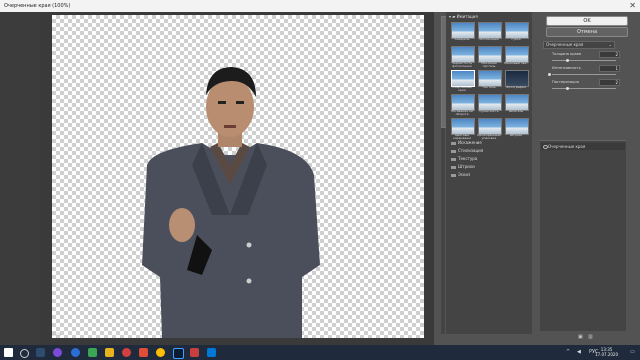 This screenshot has height=360, width=640. I want to click on filter-thumb-label: Аппликация, so click(489, 39).